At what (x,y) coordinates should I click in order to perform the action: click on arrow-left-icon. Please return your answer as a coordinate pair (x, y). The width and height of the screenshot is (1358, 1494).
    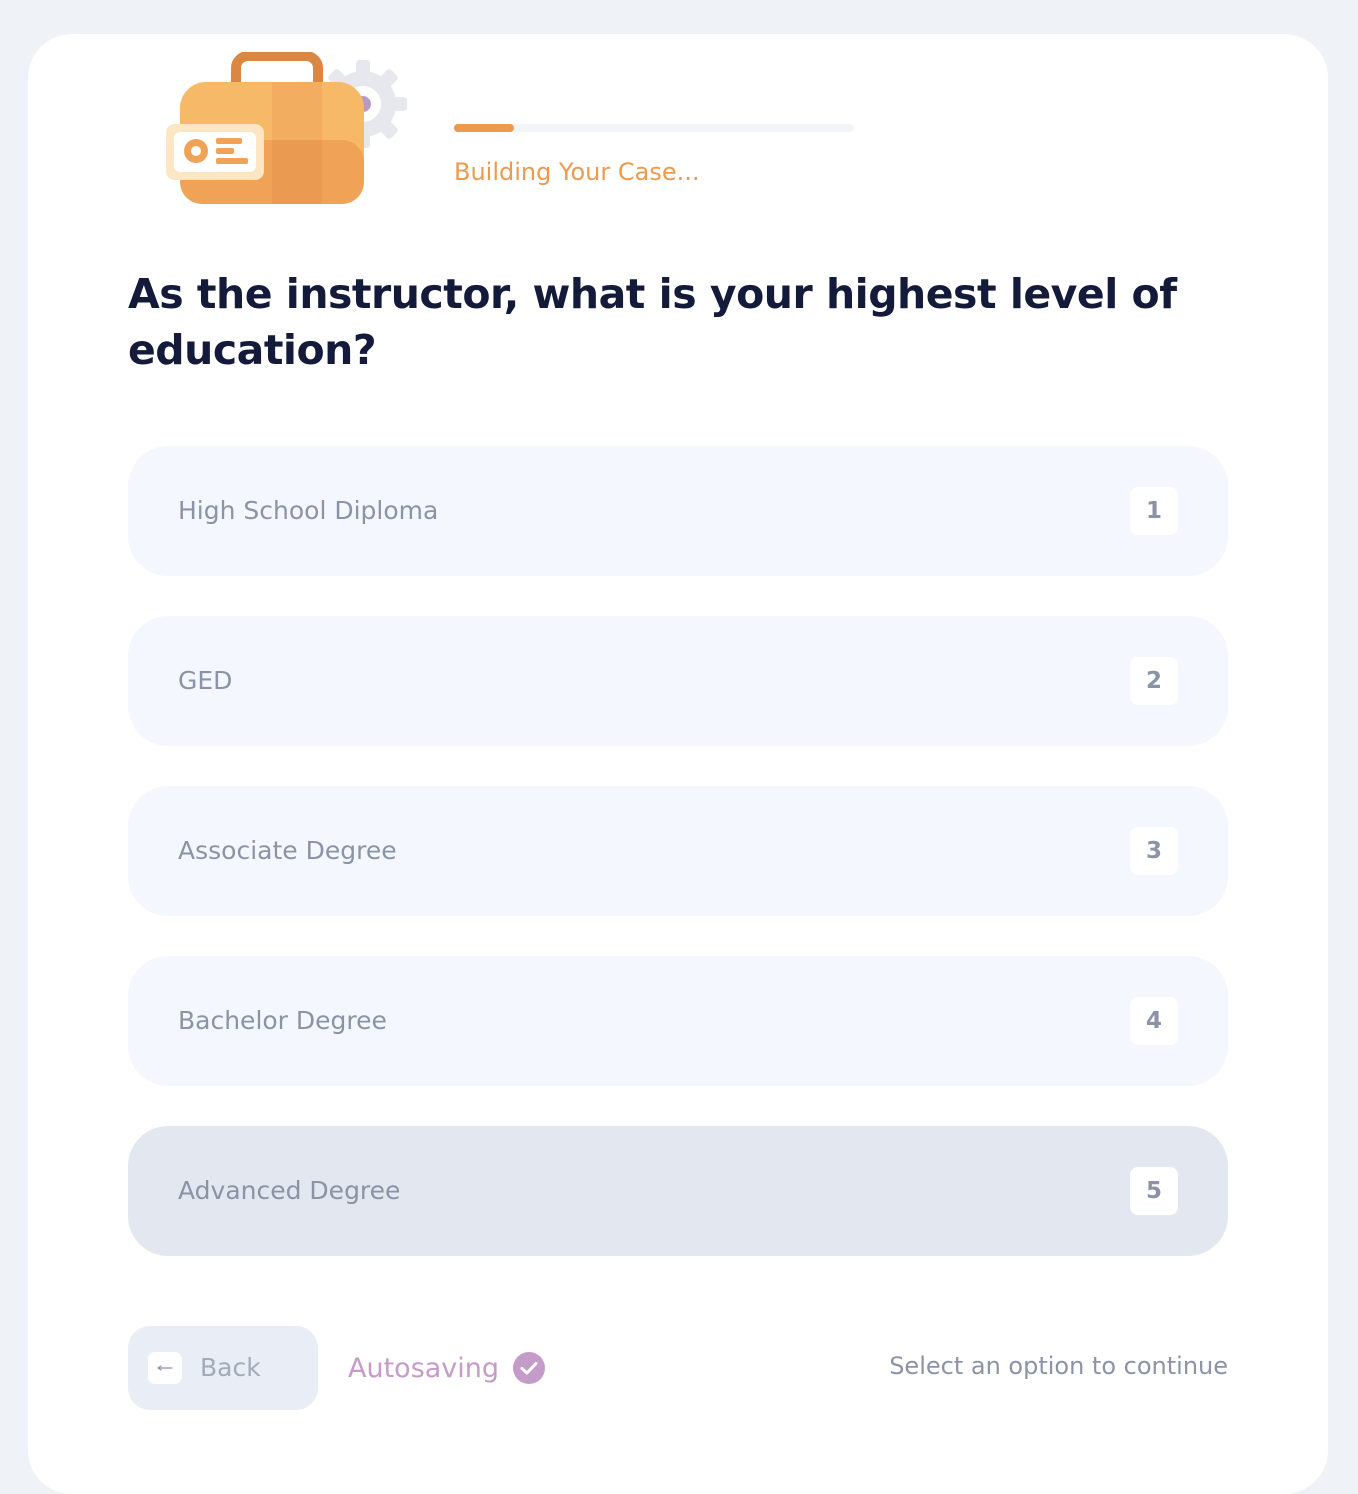
    Looking at the image, I should click on (165, 1368).